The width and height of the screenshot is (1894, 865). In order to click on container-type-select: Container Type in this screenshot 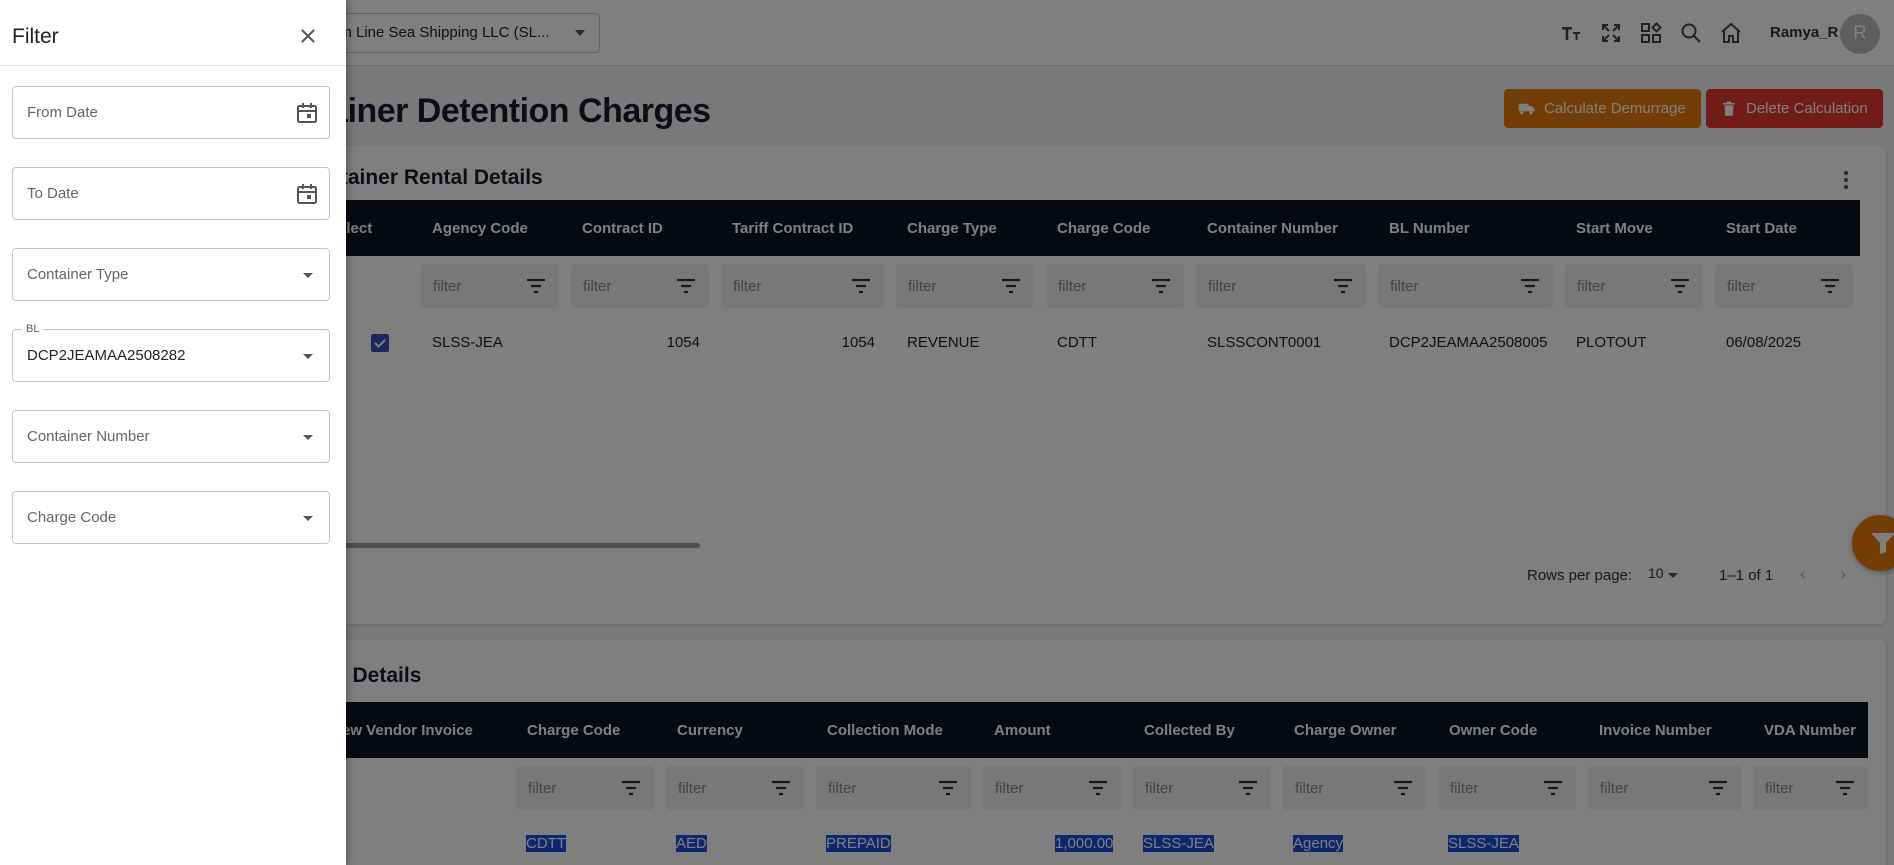, I will do `click(171, 274)`.